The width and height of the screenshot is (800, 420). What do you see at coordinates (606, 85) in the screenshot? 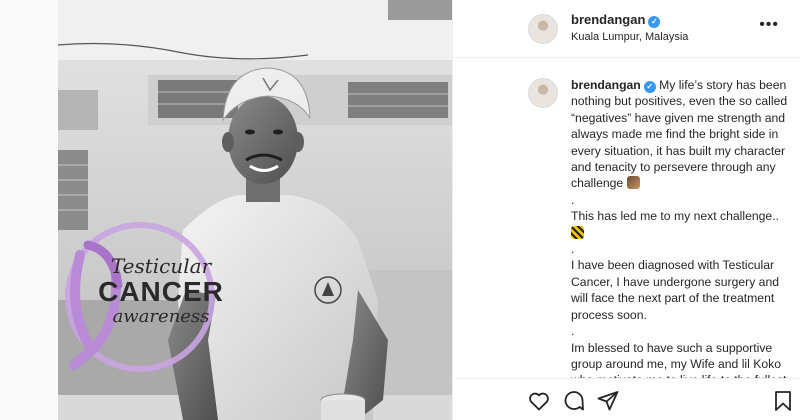
I see `caption-username: brendangan` at bounding box center [606, 85].